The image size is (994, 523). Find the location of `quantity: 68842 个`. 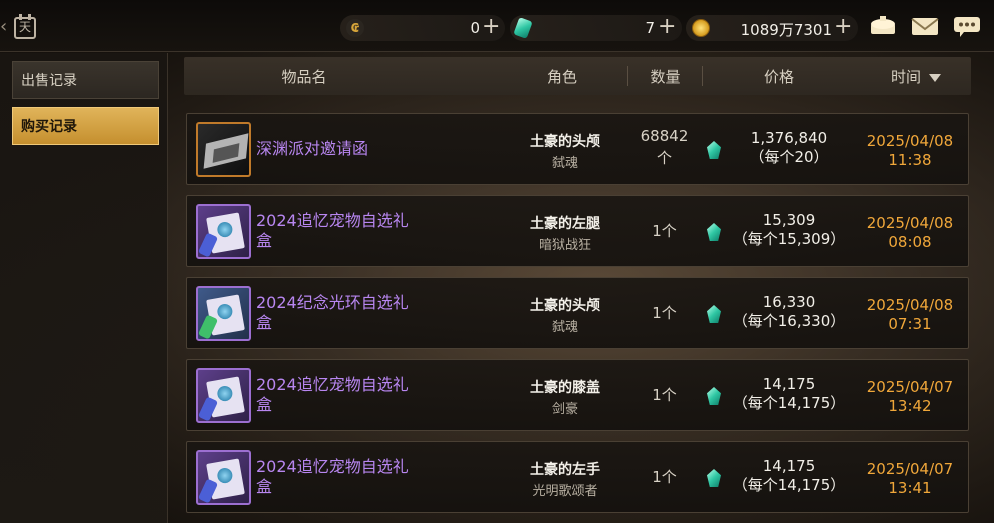

quantity: 68842 个 is located at coordinates (664, 147).